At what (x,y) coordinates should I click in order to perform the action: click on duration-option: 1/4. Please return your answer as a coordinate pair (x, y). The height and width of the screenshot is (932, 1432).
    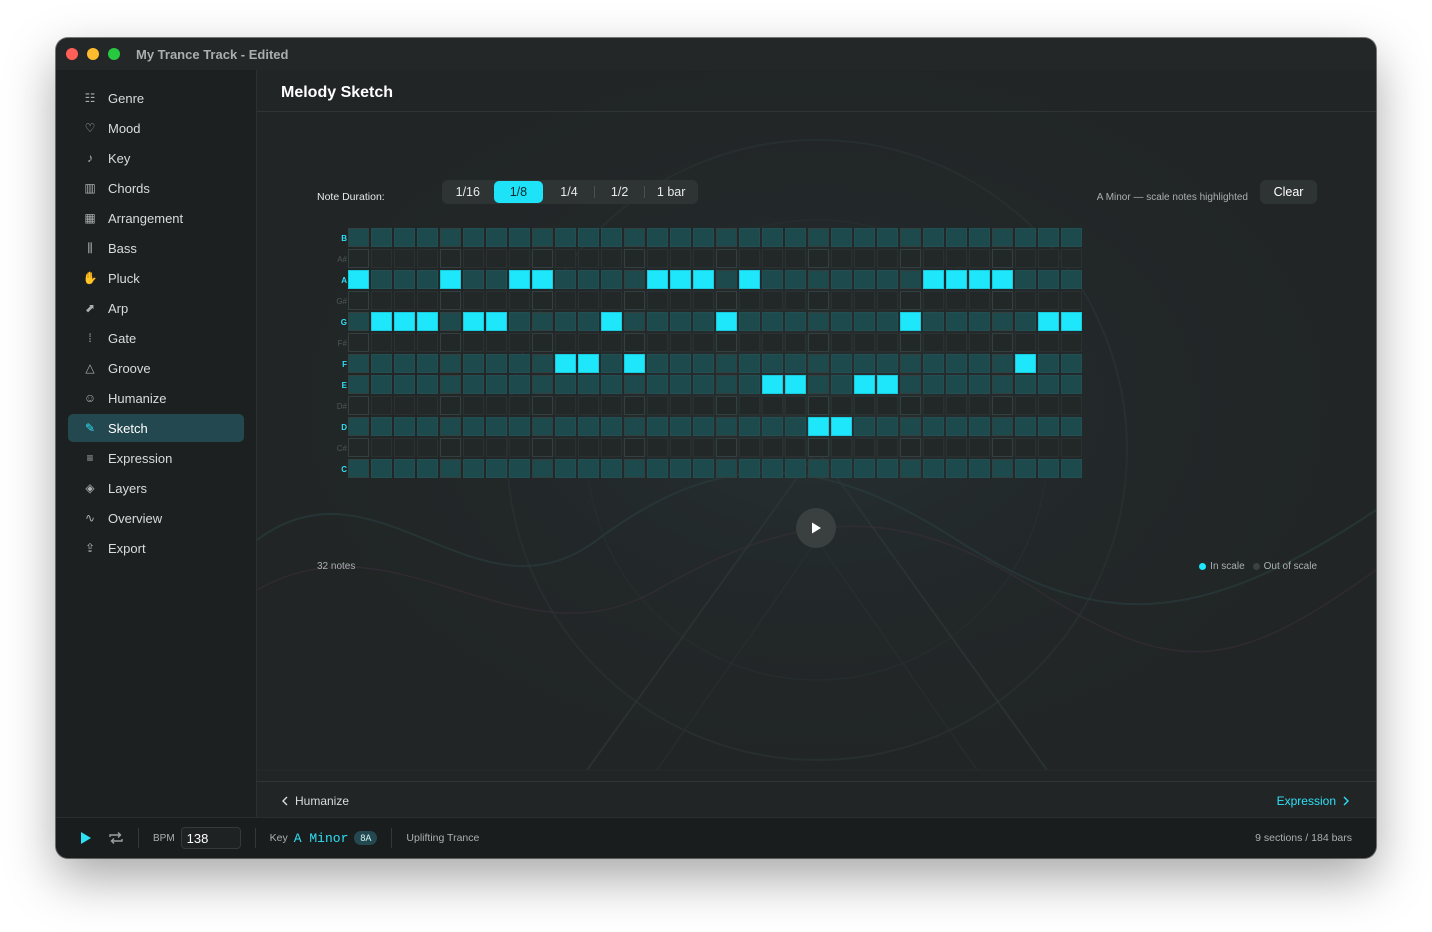
    Looking at the image, I should click on (569, 192).